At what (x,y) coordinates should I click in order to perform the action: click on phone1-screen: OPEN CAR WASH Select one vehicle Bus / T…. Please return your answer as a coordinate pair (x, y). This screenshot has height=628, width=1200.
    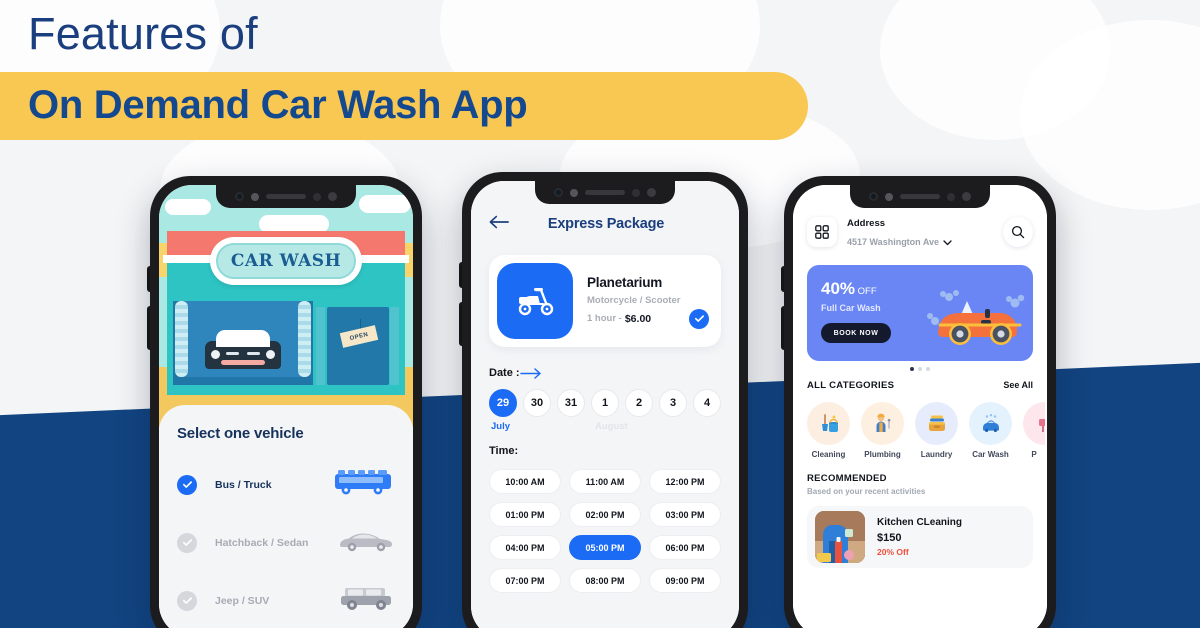
    Looking at the image, I should click on (286, 406).